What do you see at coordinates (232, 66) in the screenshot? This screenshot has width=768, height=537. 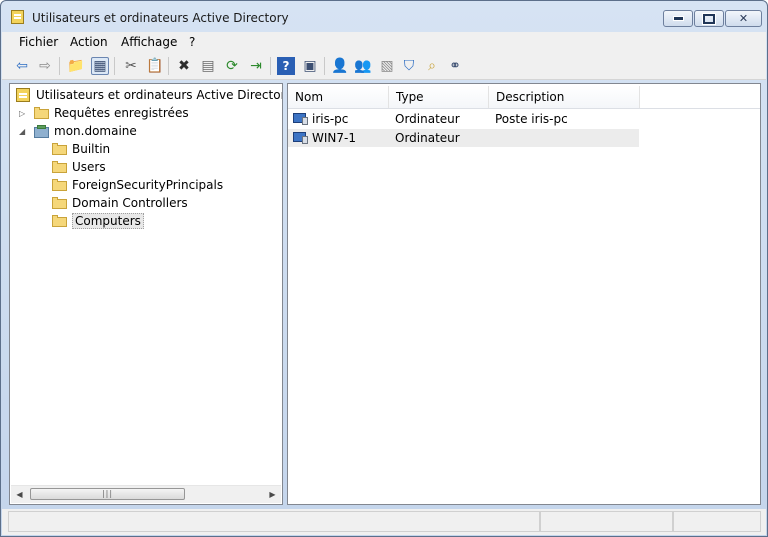 I see `refresh-icon: ⟳` at bounding box center [232, 66].